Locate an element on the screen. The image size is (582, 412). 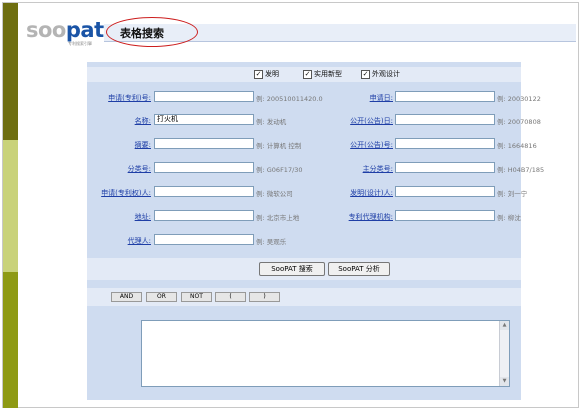
operator-close-paren-button: ) is located at coordinates (264, 297).